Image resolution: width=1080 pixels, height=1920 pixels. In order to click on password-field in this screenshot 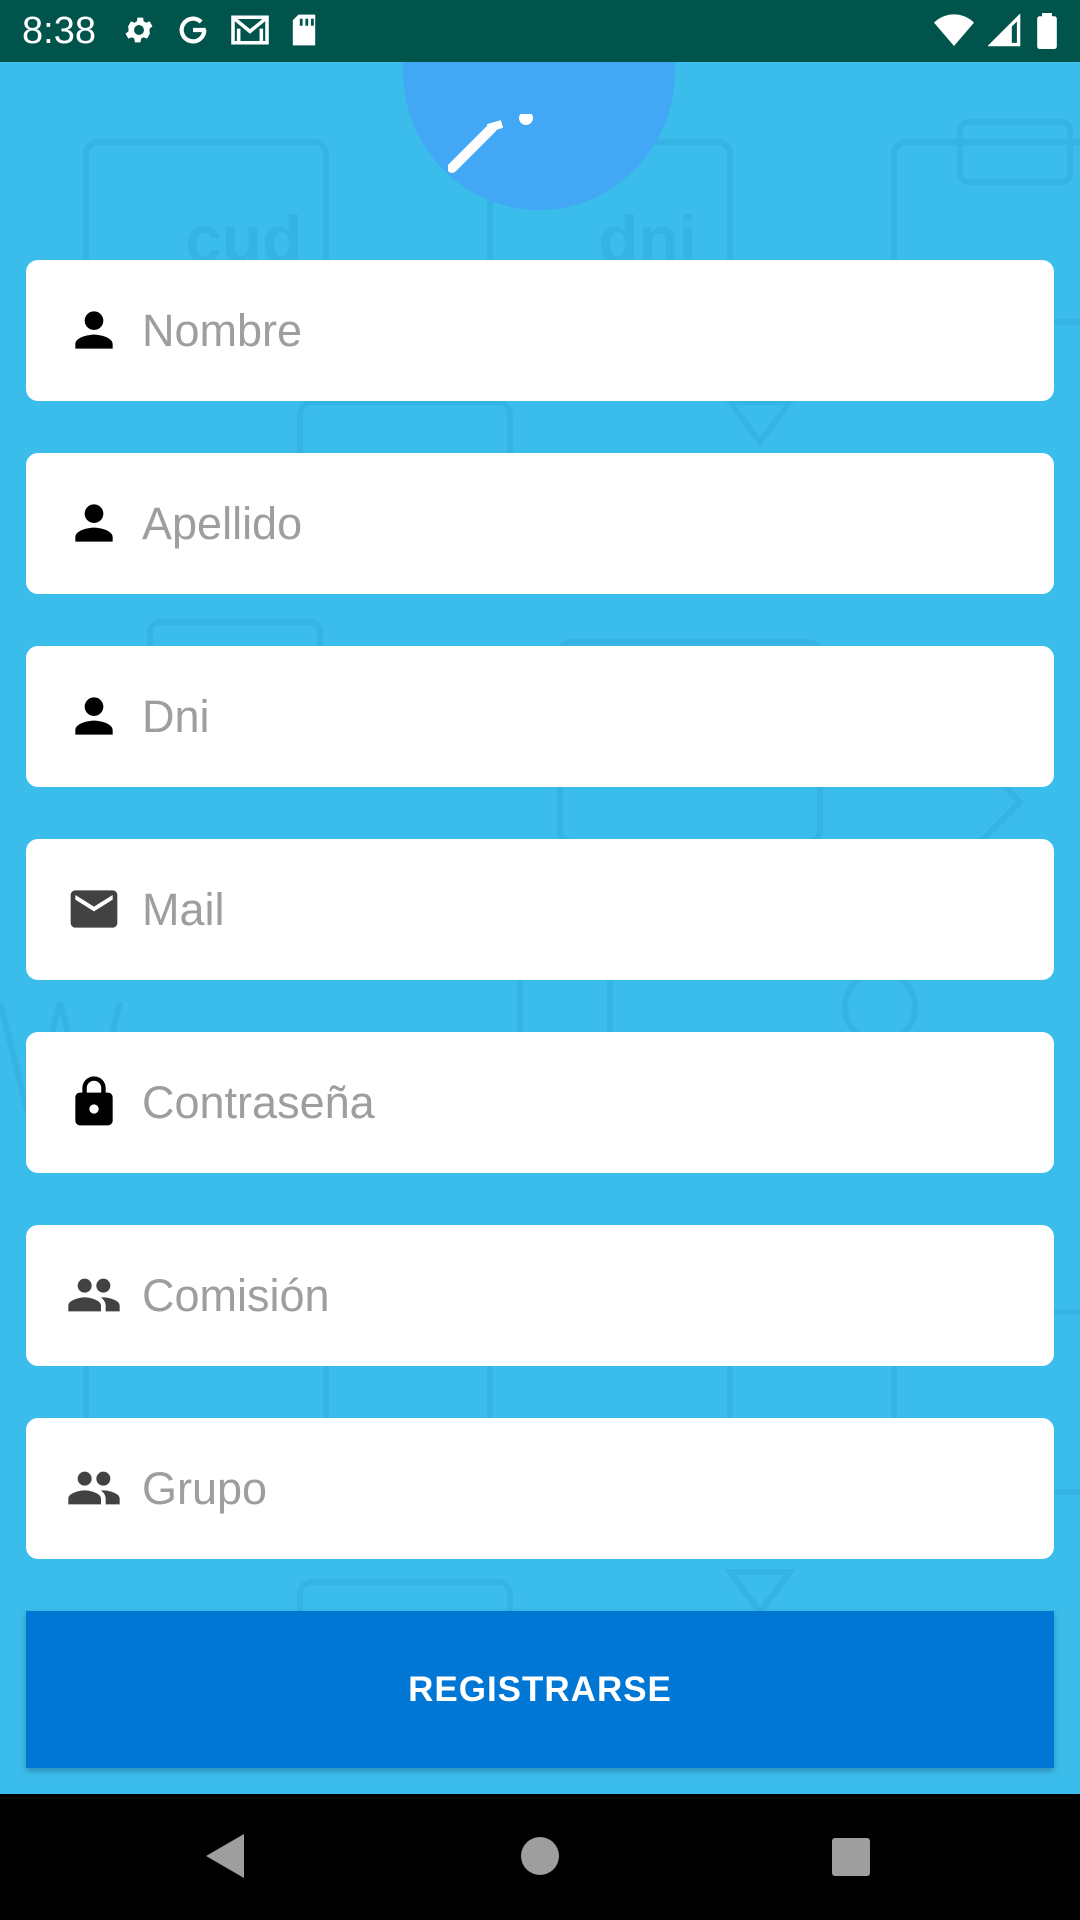, I will do `click(540, 1102)`.